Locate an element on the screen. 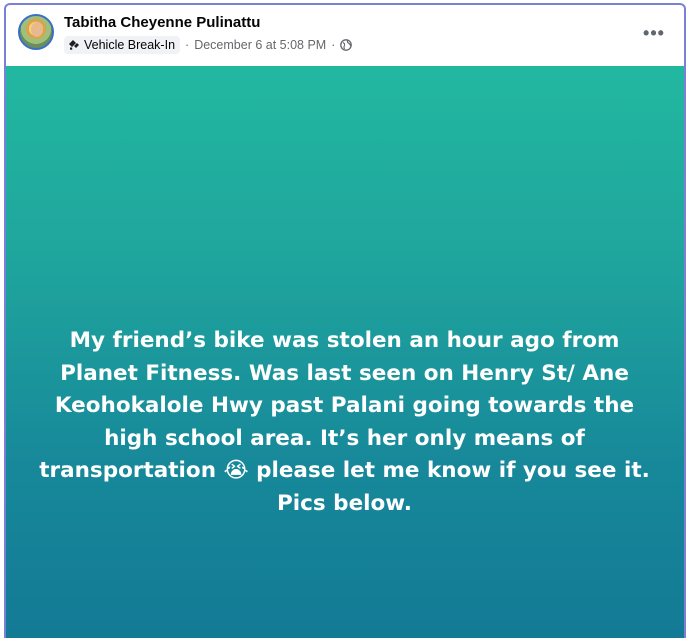 The height and width of the screenshot is (638, 689). category-tag-label: Vehicle Break-In is located at coordinates (130, 45).